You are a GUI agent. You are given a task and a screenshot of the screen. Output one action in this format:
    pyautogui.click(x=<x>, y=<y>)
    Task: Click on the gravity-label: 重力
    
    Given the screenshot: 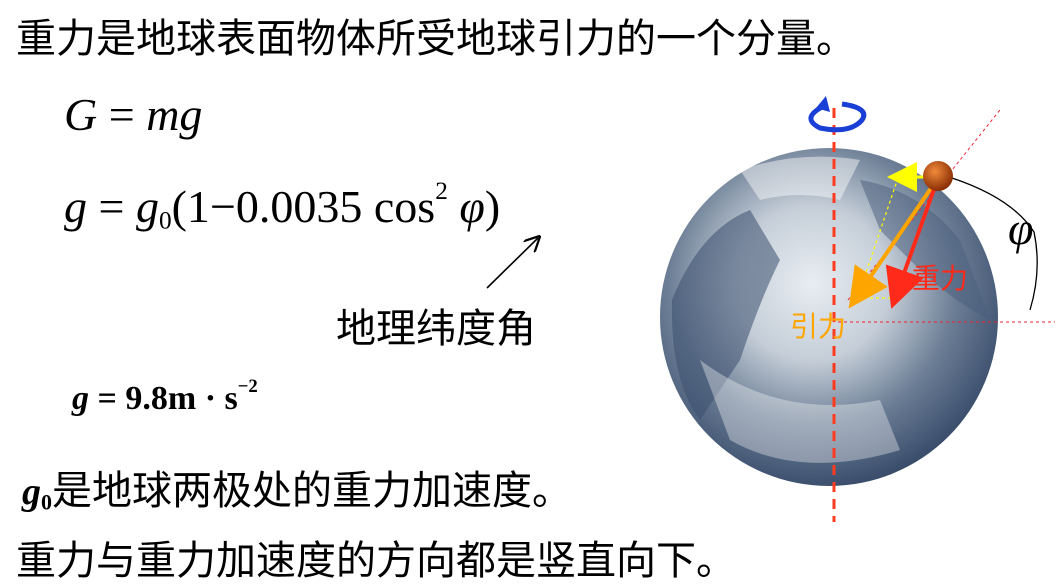 What is the action you would take?
    pyautogui.click(x=940, y=278)
    